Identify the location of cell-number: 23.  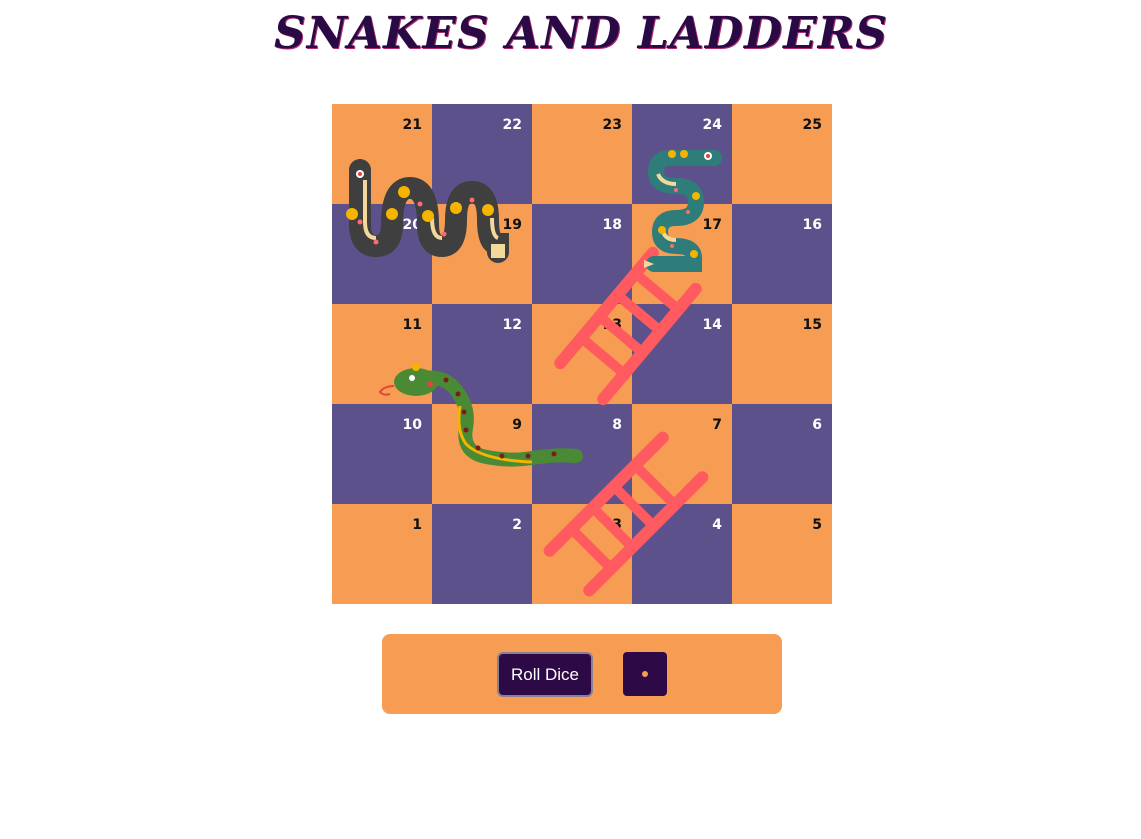
(612, 125).